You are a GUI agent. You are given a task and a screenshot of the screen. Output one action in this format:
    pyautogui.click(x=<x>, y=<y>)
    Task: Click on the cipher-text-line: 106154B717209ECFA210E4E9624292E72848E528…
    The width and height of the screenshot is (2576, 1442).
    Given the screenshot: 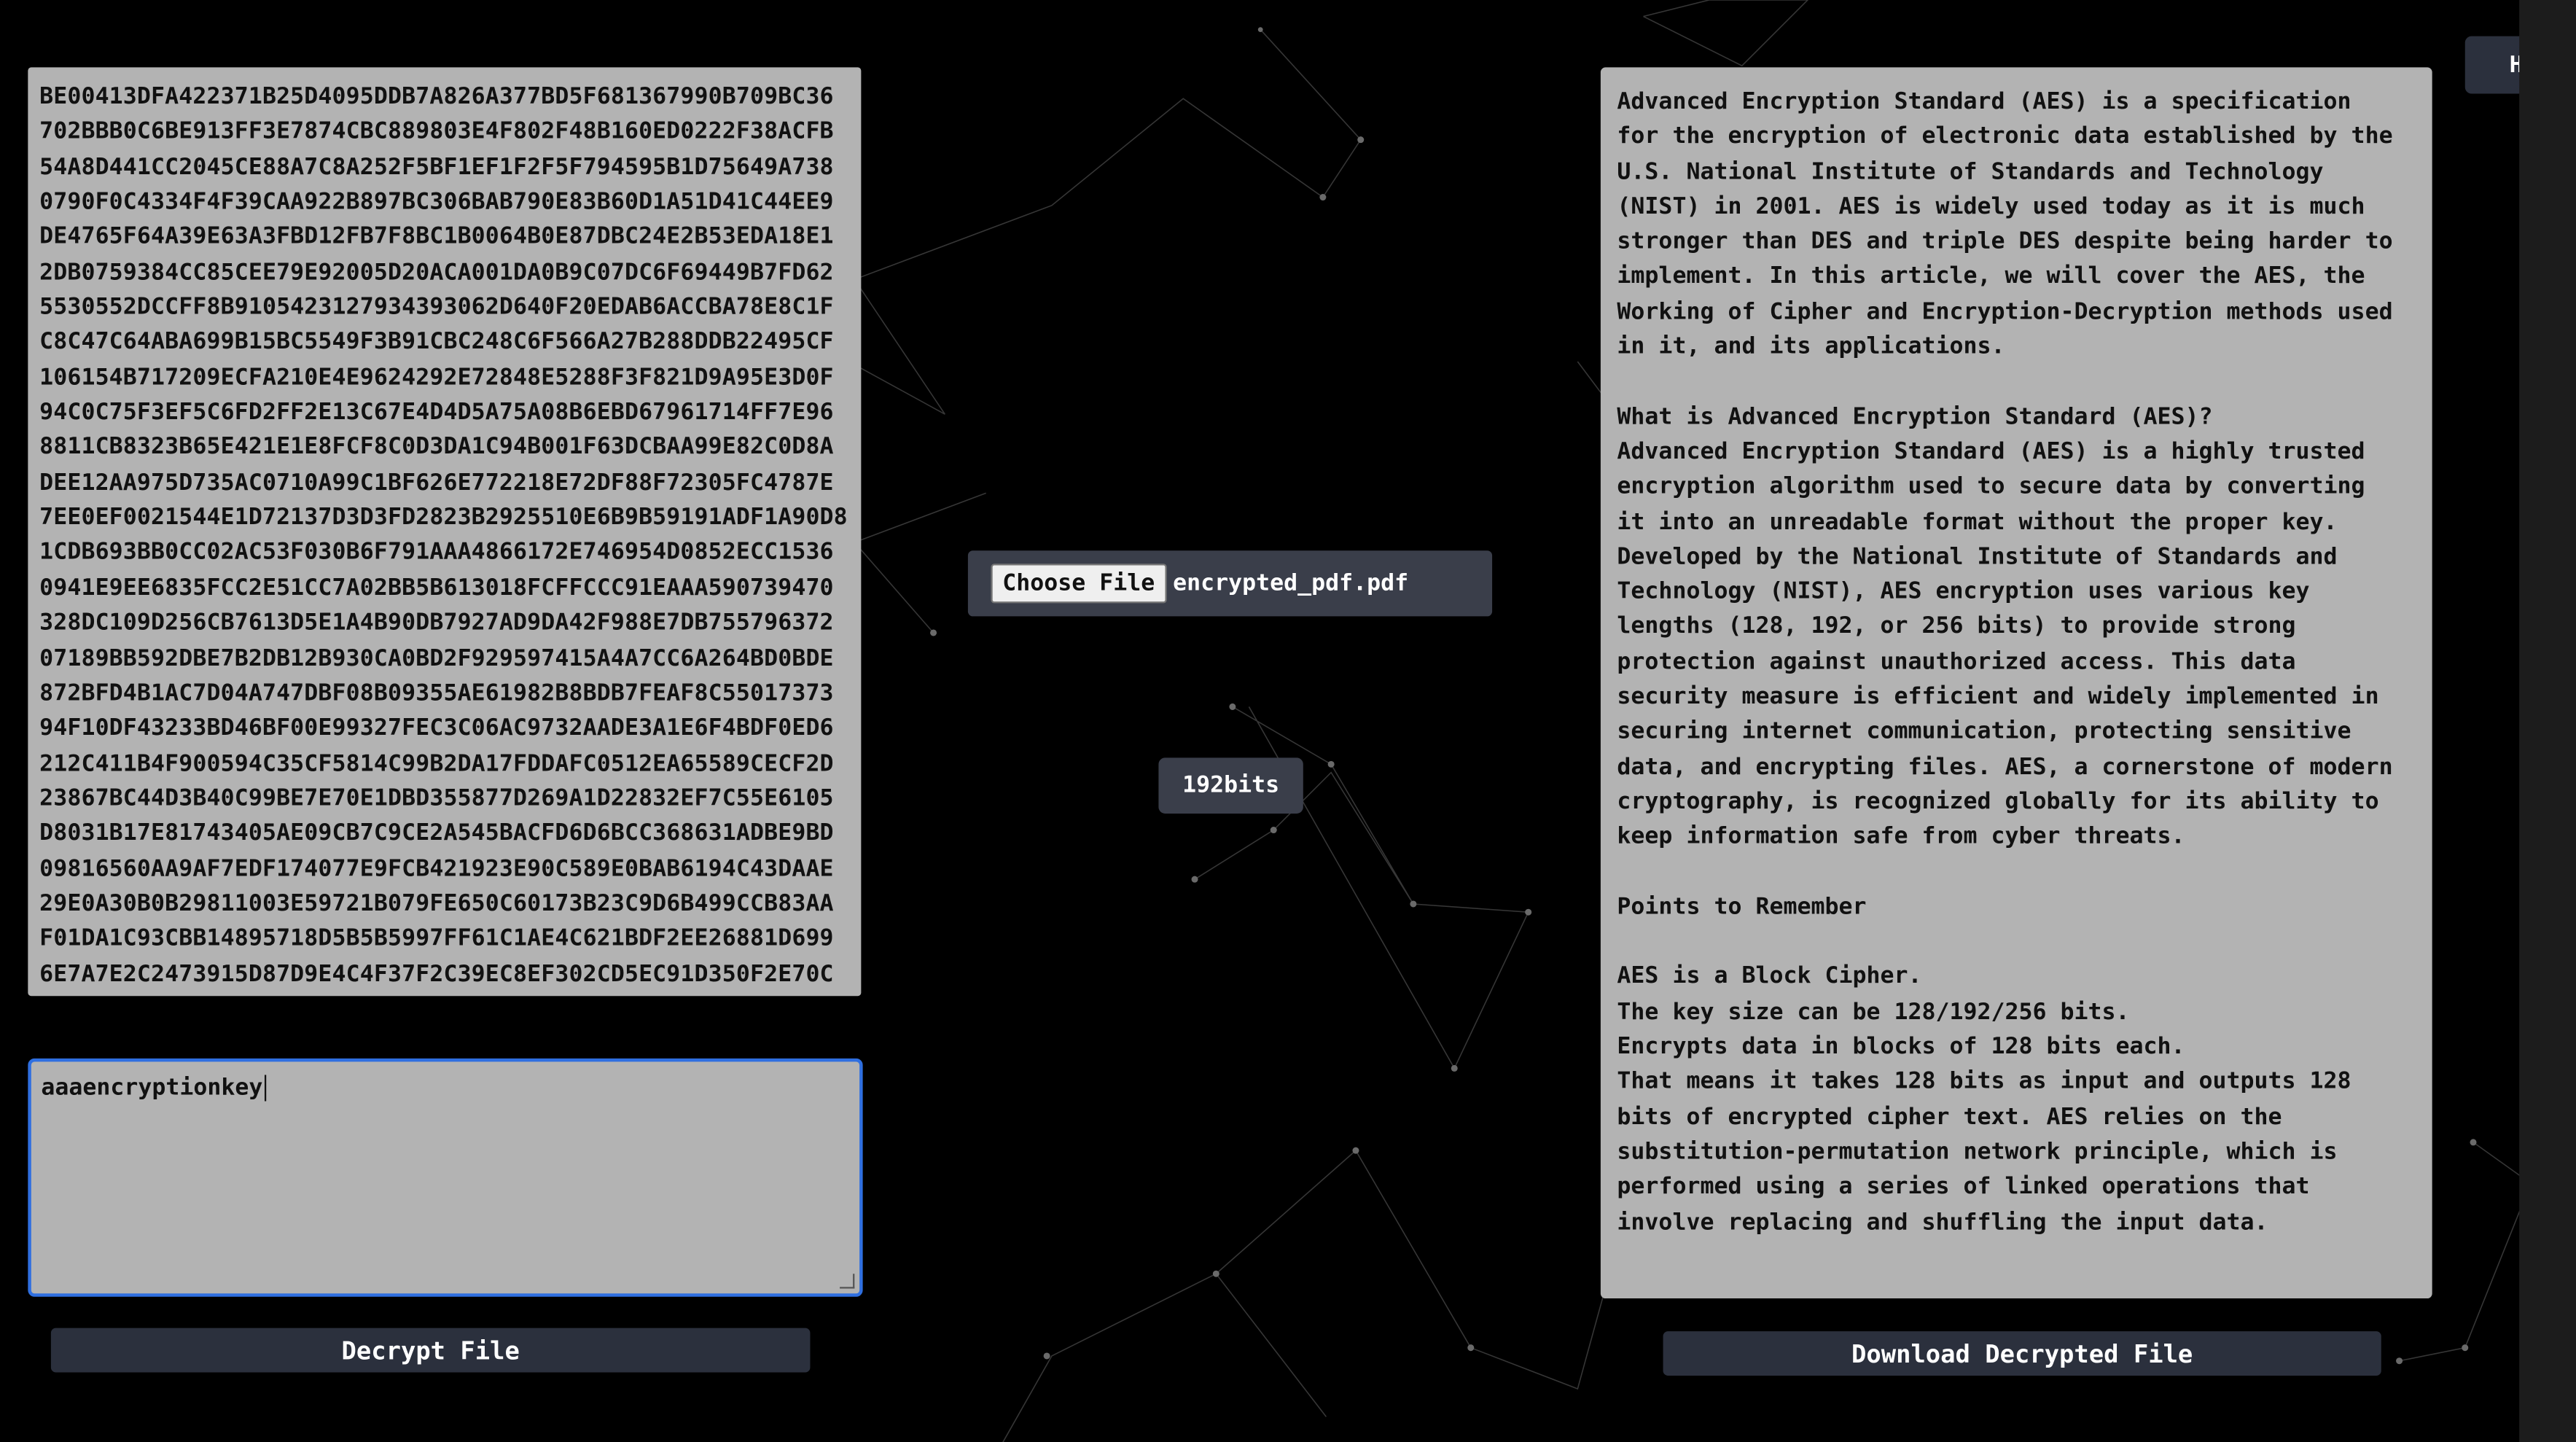 What is the action you would take?
    pyautogui.click(x=436, y=377)
    